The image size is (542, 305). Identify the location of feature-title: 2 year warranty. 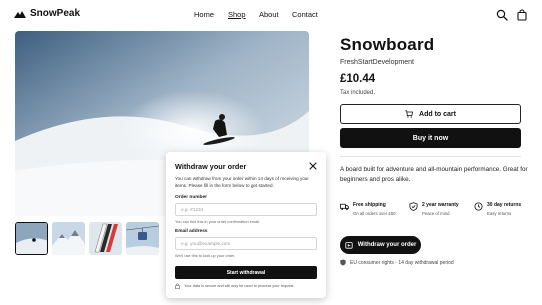
(440, 205).